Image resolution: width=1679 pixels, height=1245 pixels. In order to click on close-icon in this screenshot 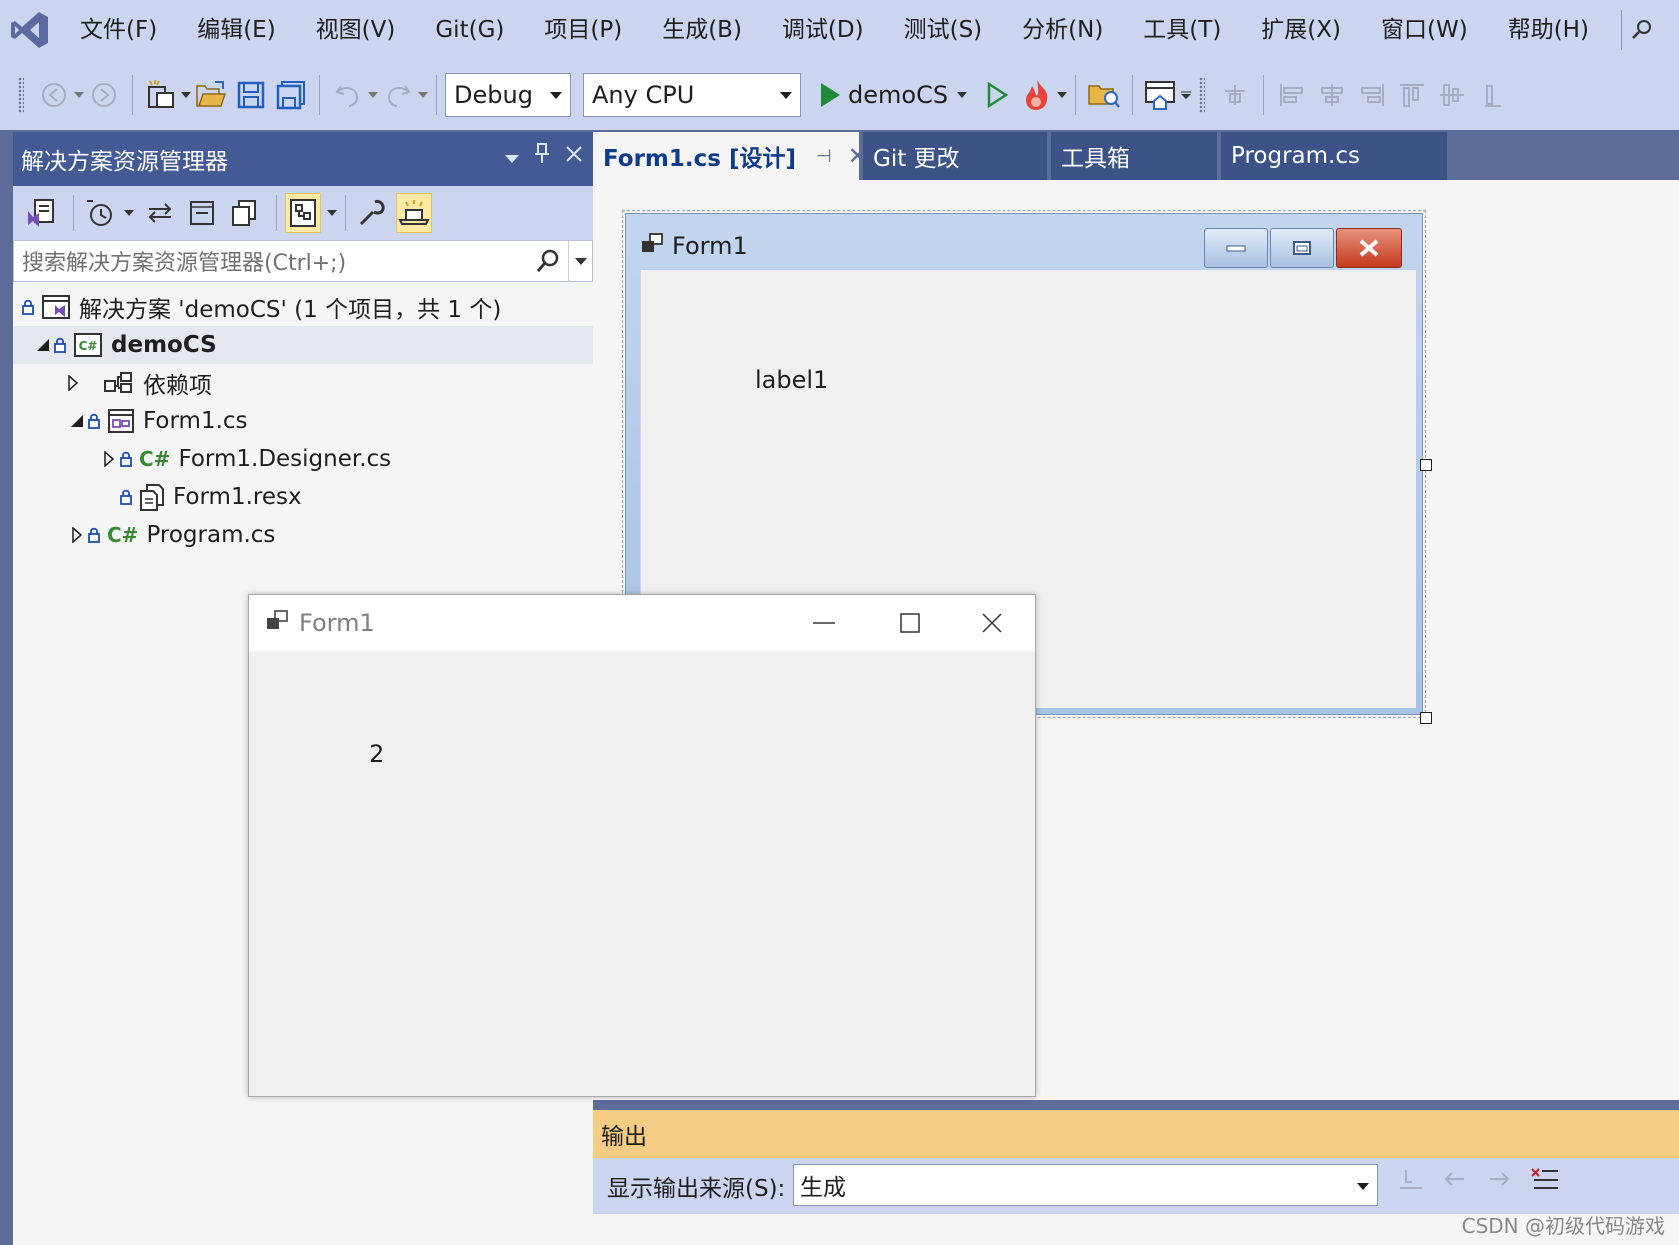, I will do `click(574, 156)`.